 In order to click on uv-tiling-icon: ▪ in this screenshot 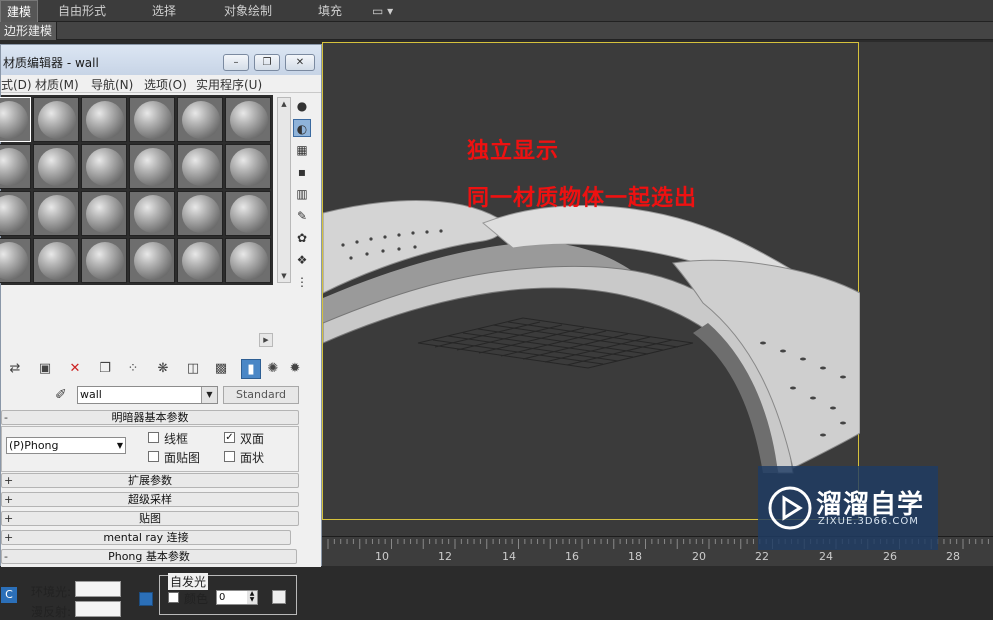, I will do `click(302, 172)`.